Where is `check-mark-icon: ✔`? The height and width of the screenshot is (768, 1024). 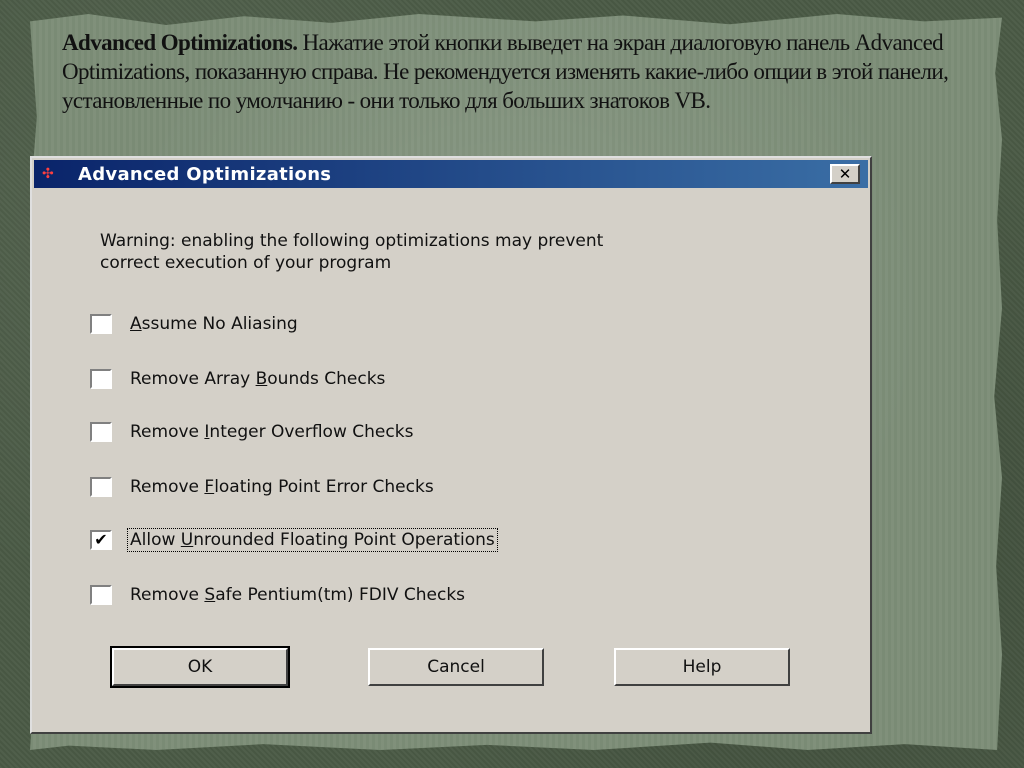 check-mark-icon: ✔ is located at coordinates (101, 539).